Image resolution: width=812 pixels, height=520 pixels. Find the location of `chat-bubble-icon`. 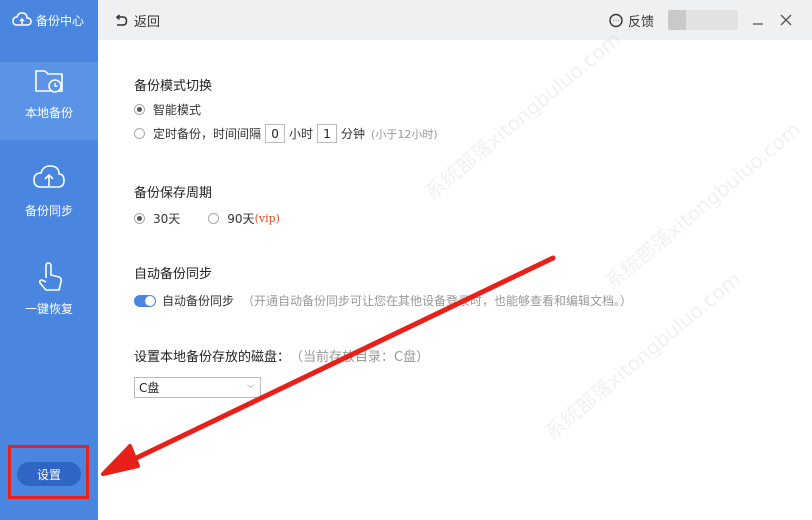

chat-bubble-icon is located at coordinates (616, 20).